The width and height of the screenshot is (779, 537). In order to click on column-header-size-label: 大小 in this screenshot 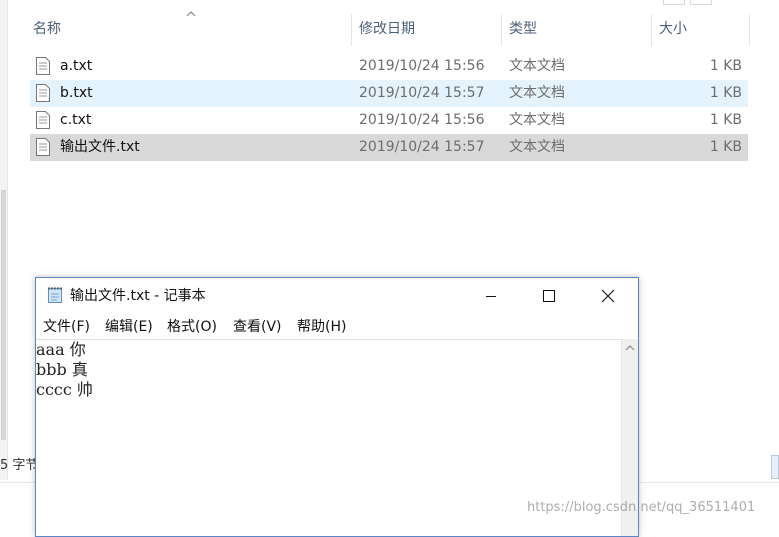, I will do `click(673, 29)`.